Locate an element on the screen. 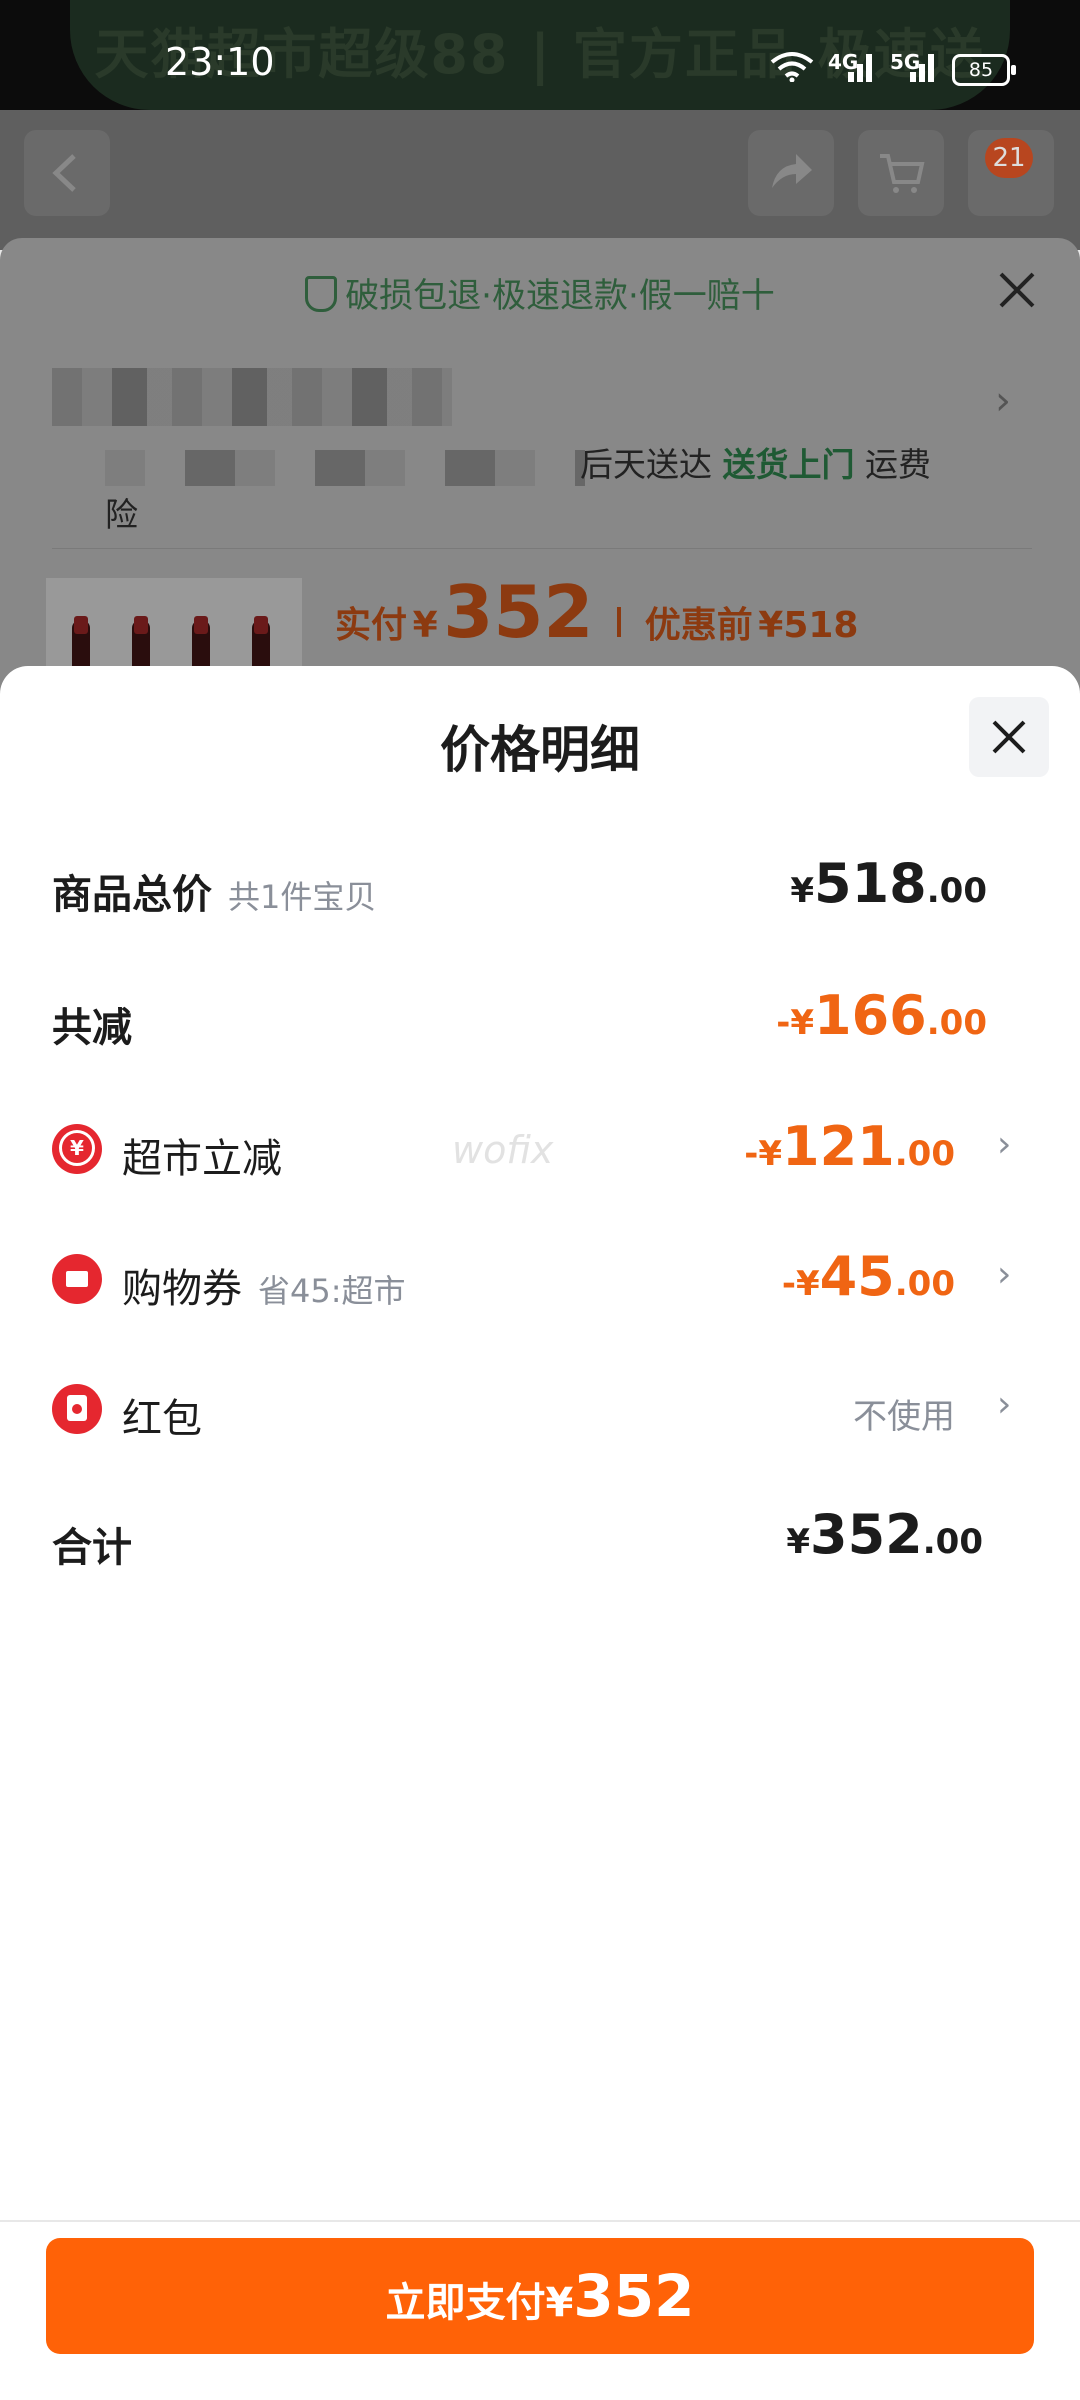  close-button is located at coordinates (1009, 737).